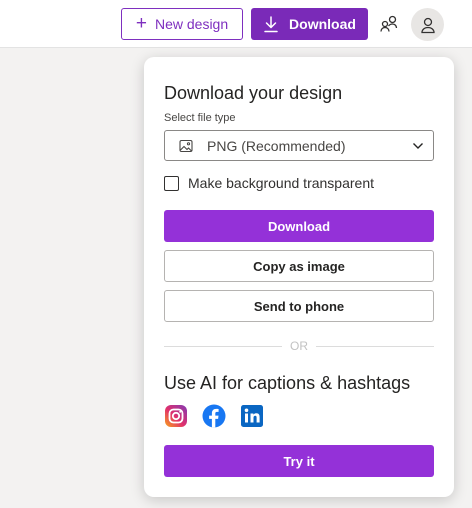 The height and width of the screenshot is (508, 472). I want to click on share-icon, so click(389, 24).